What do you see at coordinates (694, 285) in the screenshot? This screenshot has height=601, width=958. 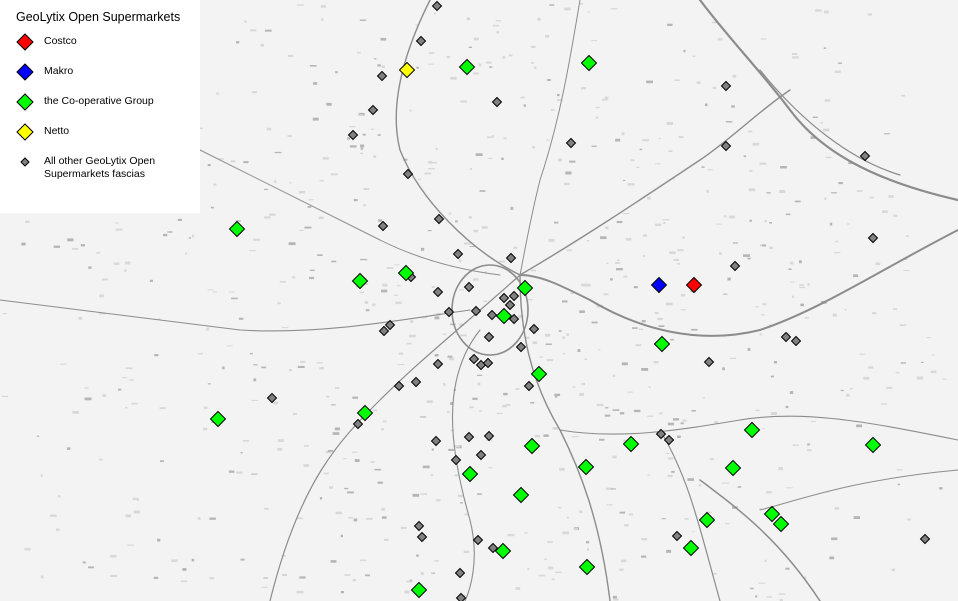 I see `costco-marker` at bounding box center [694, 285].